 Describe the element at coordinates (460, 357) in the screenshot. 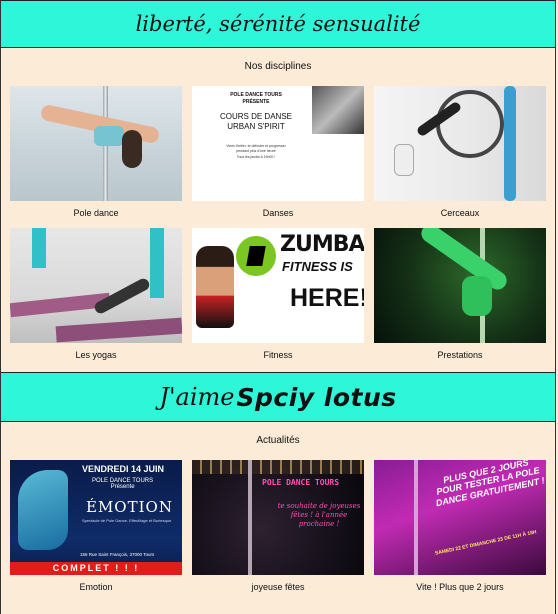

I see `discipline-caption: Prestations` at that location.